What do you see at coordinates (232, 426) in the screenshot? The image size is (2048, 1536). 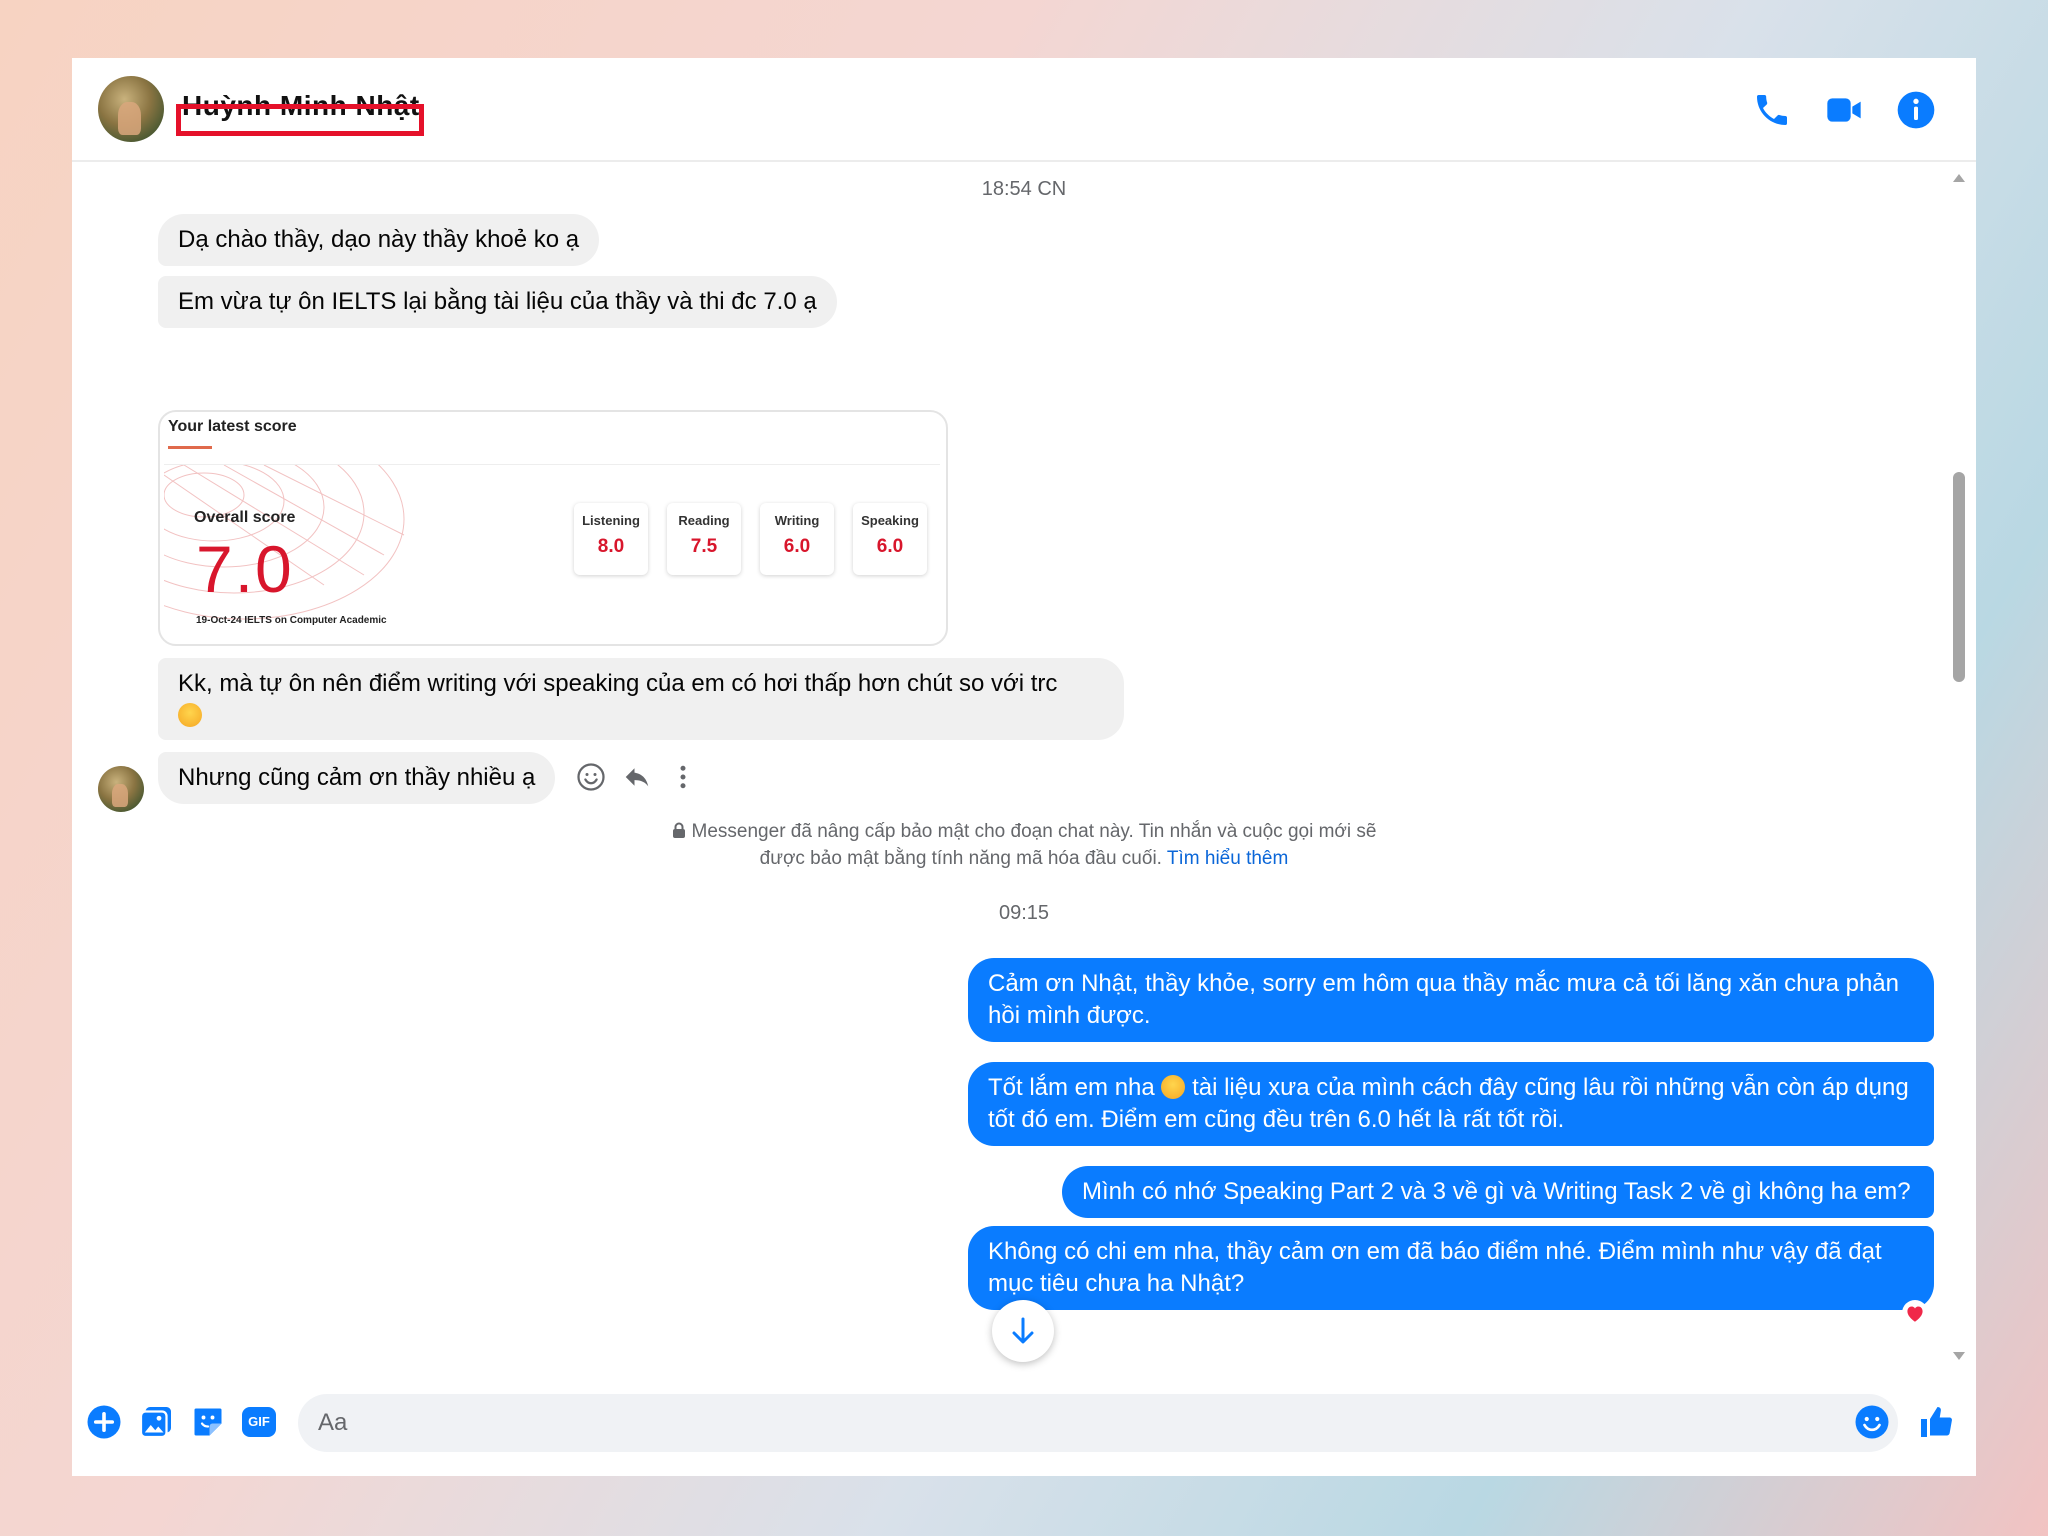 I see `score-card-title: Your latest score` at bounding box center [232, 426].